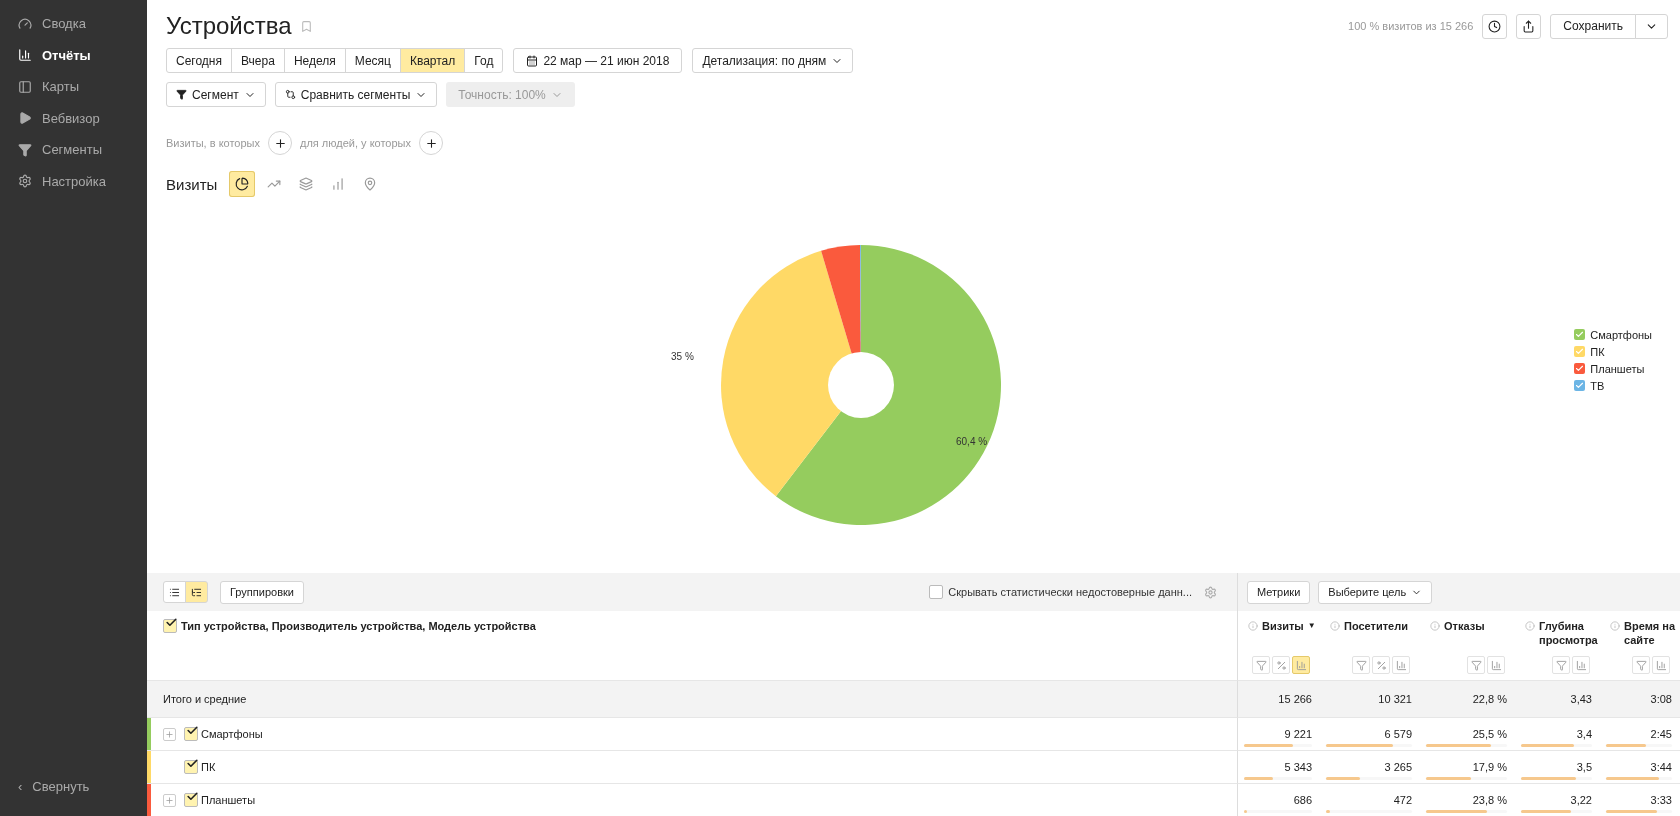  What do you see at coordinates (1613, 368) in the screenshot?
I see `legend-item: Планшеты` at bounding box center [1613, 368].